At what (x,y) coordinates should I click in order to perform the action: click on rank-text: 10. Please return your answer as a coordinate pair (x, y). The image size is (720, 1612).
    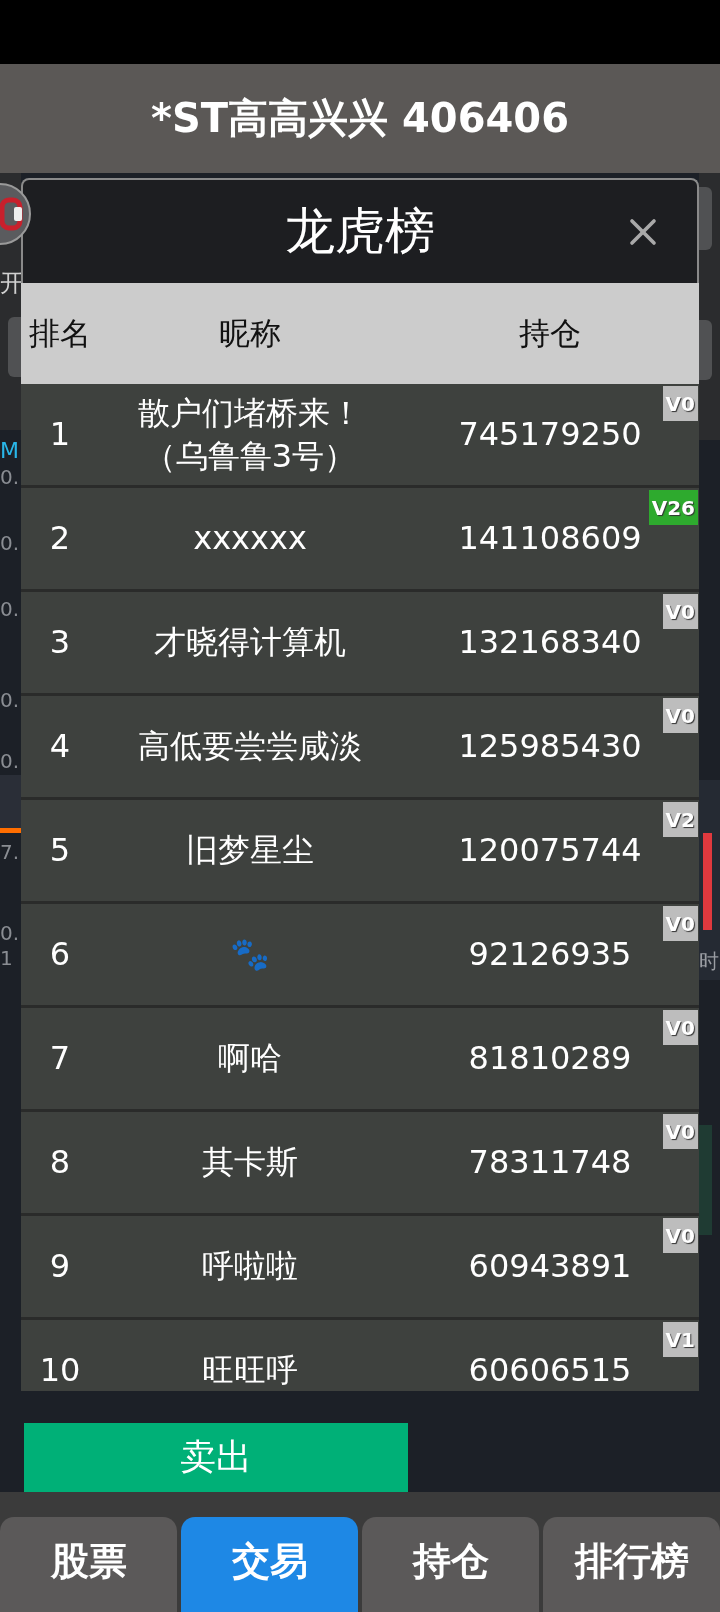
    Looking at the image, I should click on (60, 1370).